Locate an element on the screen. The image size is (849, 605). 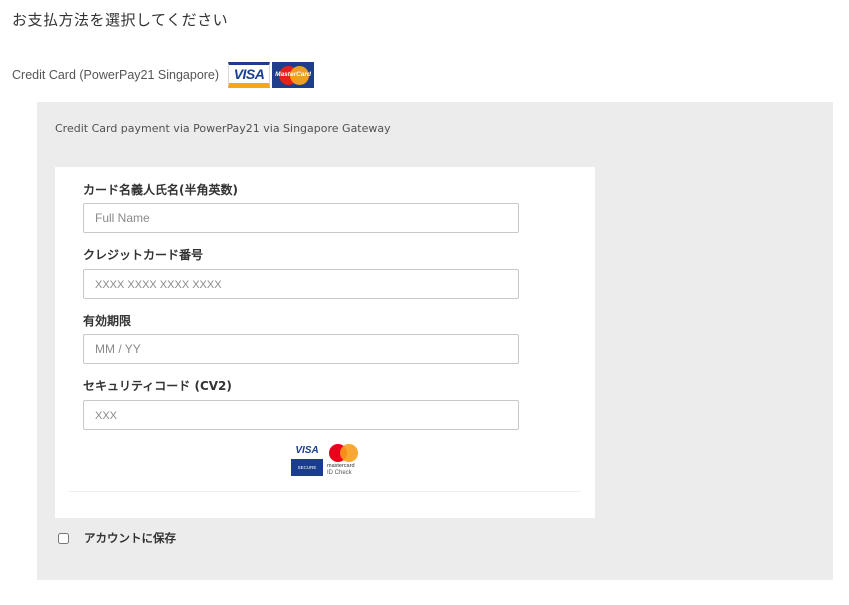
save-to-account-row: アカウントに保存 is located at coordinates (117, 538).